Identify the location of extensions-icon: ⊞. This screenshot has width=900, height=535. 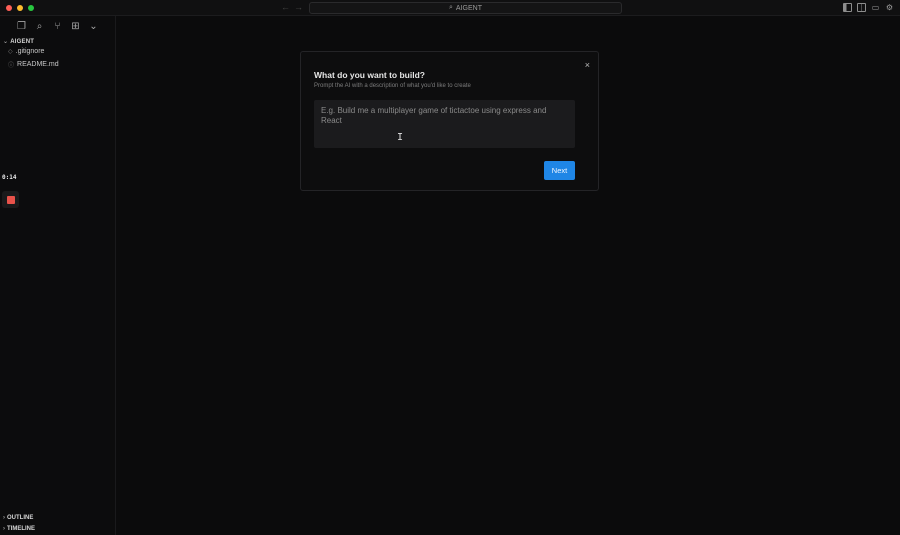
(75, 26).